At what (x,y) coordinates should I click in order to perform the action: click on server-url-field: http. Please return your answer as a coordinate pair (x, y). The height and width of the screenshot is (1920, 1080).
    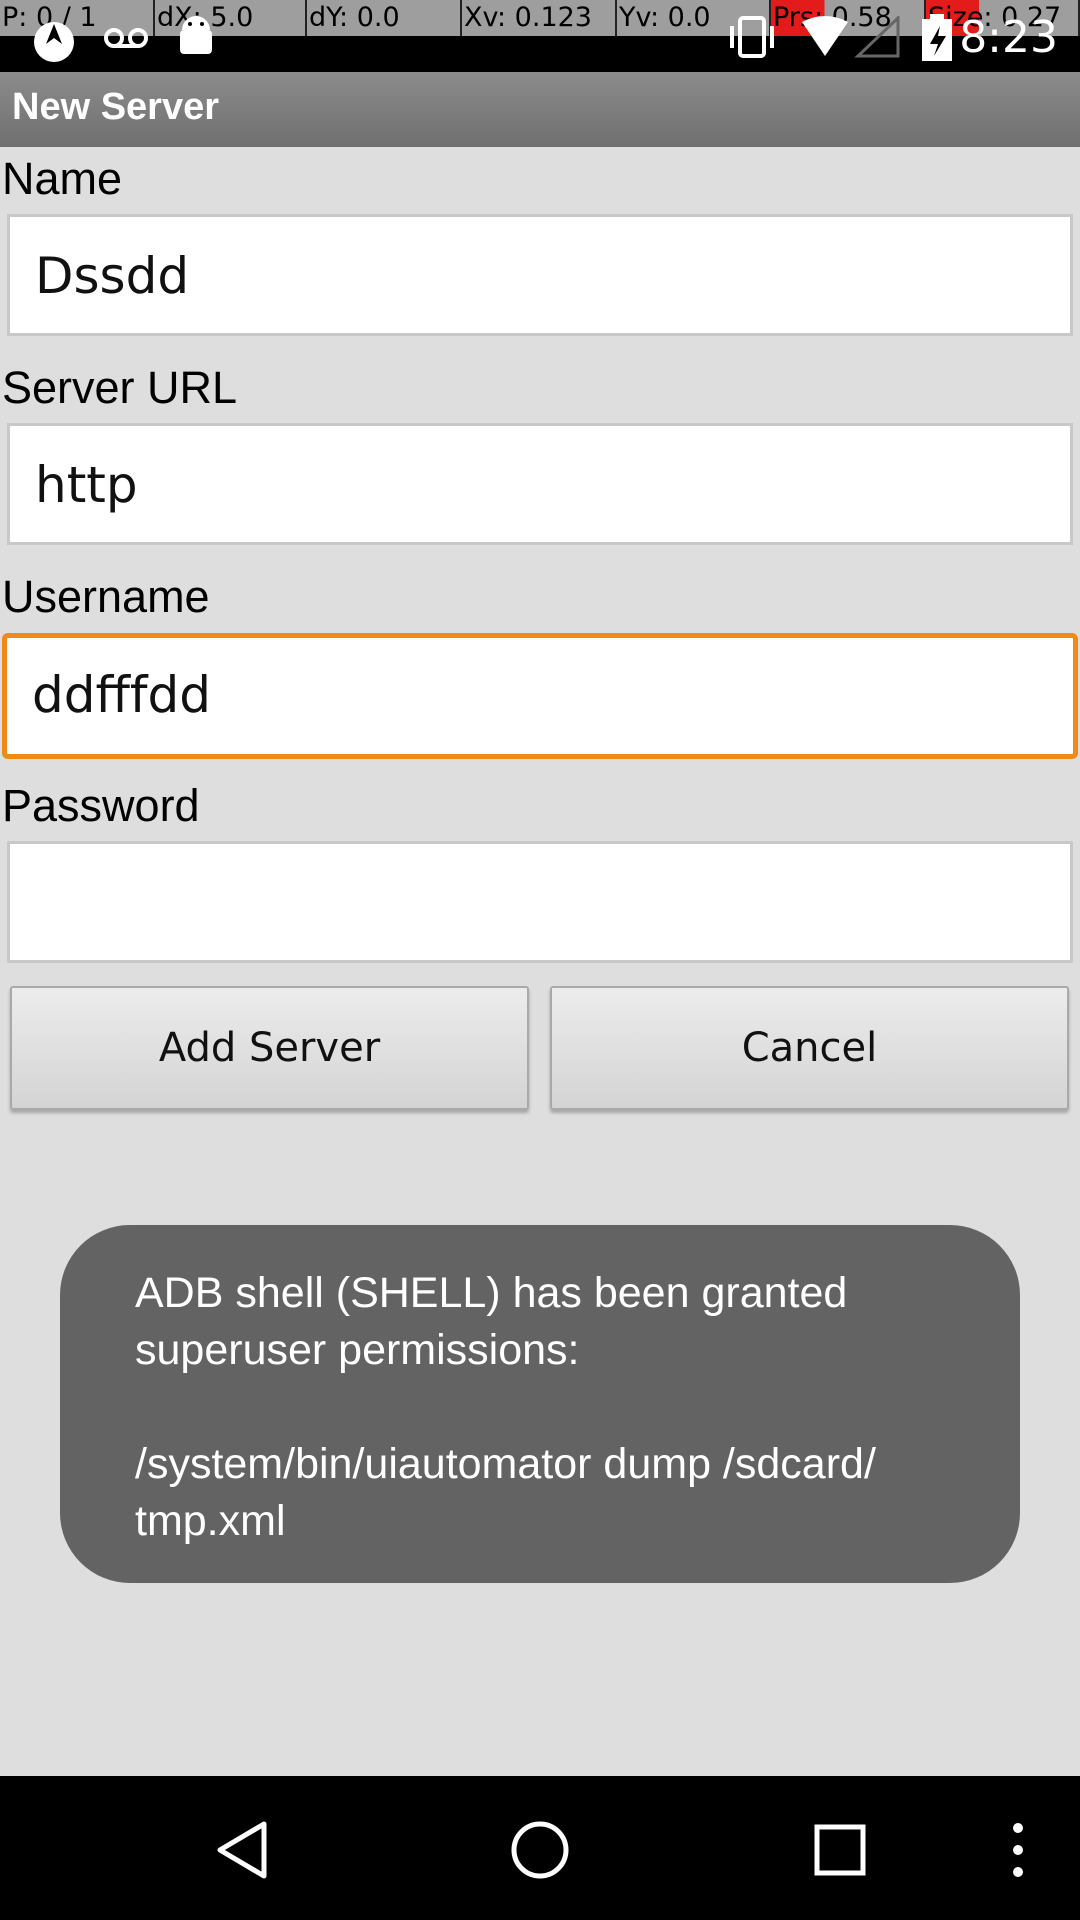
    Looking at the image, I should click on (540, 484).